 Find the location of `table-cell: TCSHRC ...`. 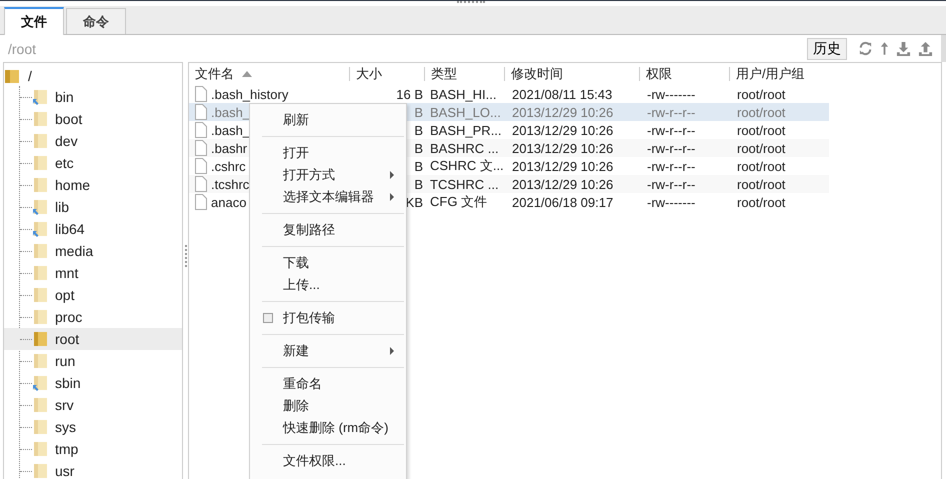

table-cell: TCSHRC ... is located at coordinates (464, 184).